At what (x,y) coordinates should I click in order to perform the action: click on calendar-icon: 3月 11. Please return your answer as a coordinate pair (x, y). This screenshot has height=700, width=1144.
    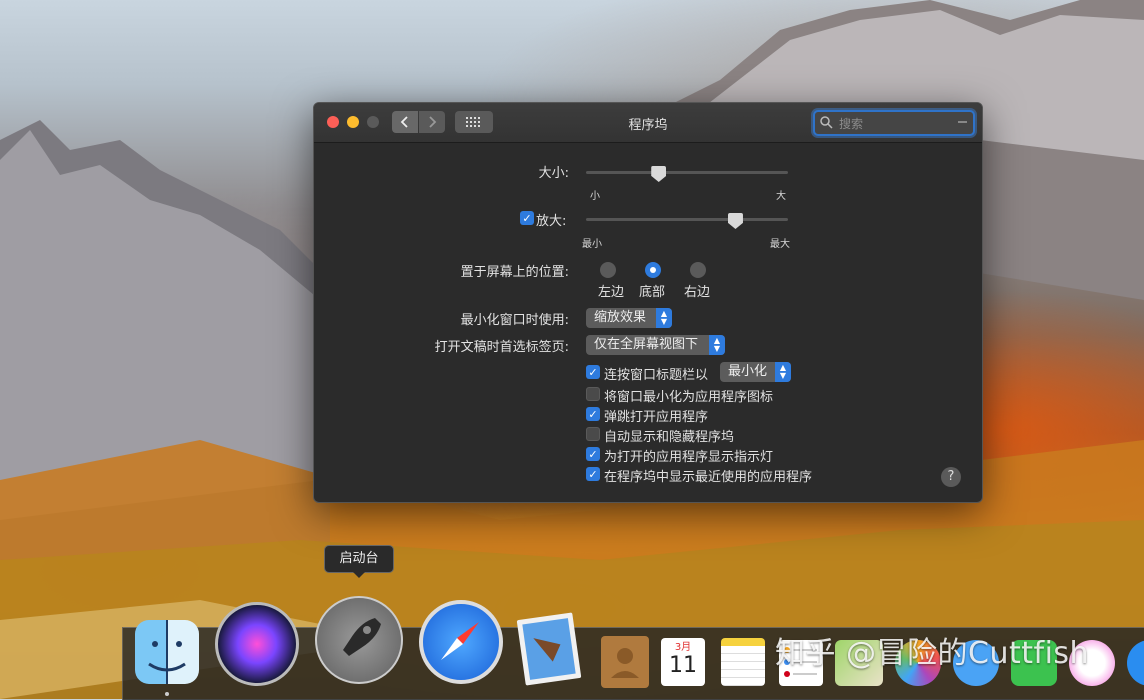
    Looking at the image, I should click on (683, 662).